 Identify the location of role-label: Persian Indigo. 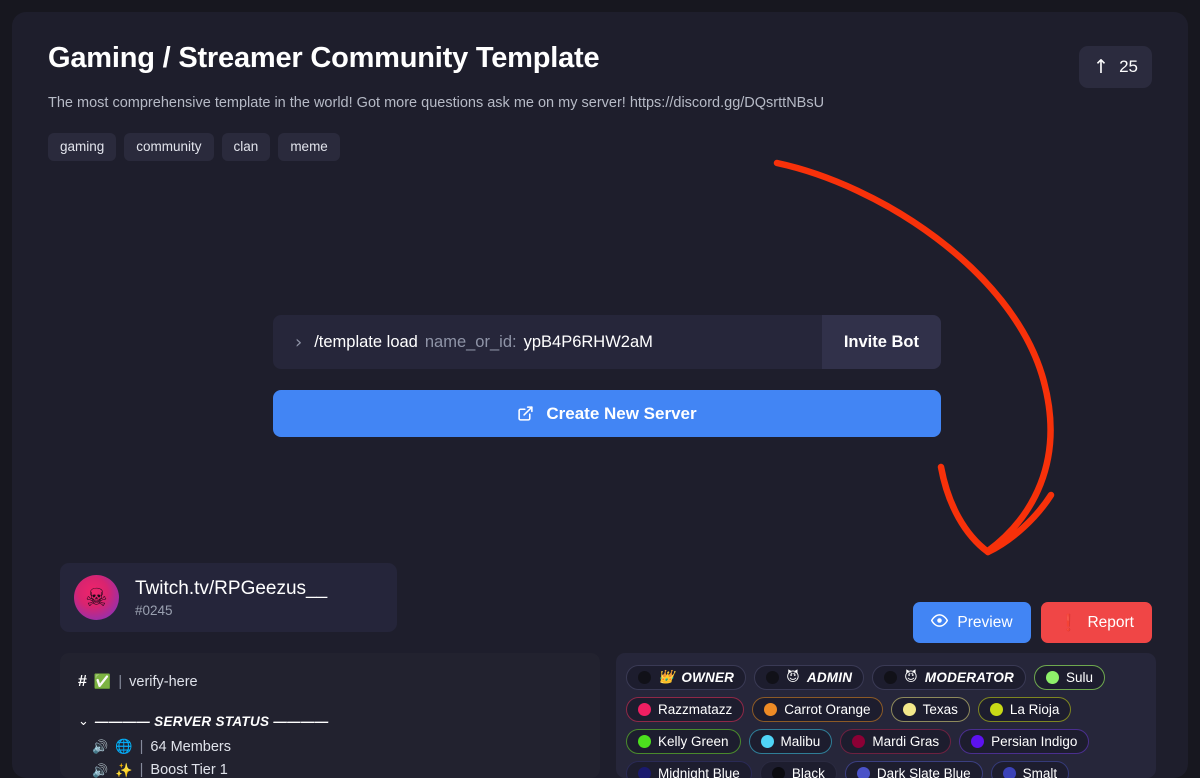
(1034, 741).